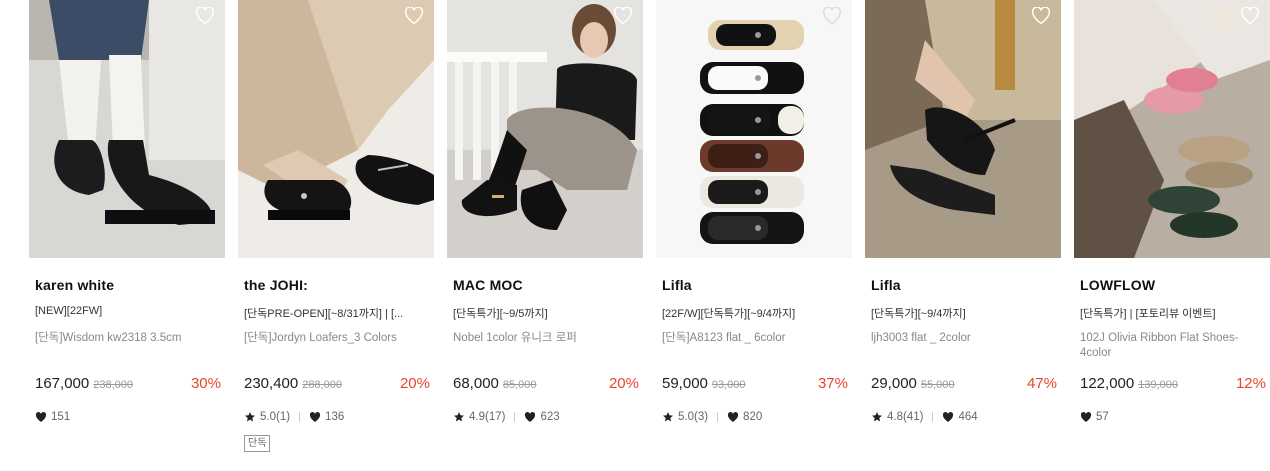  I want to click on likes-count: 464, so click(968, 417).